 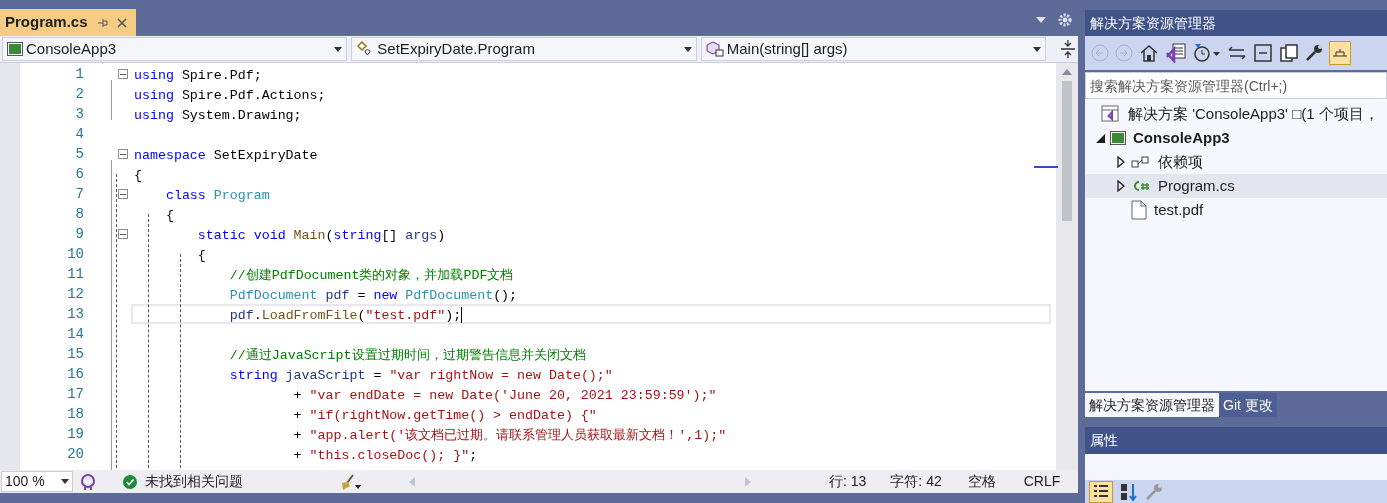 What do you see at coordinates (916, 481) in the screenshot?
I see `column-position: 字符: 42` at bounding box center [916, 481].